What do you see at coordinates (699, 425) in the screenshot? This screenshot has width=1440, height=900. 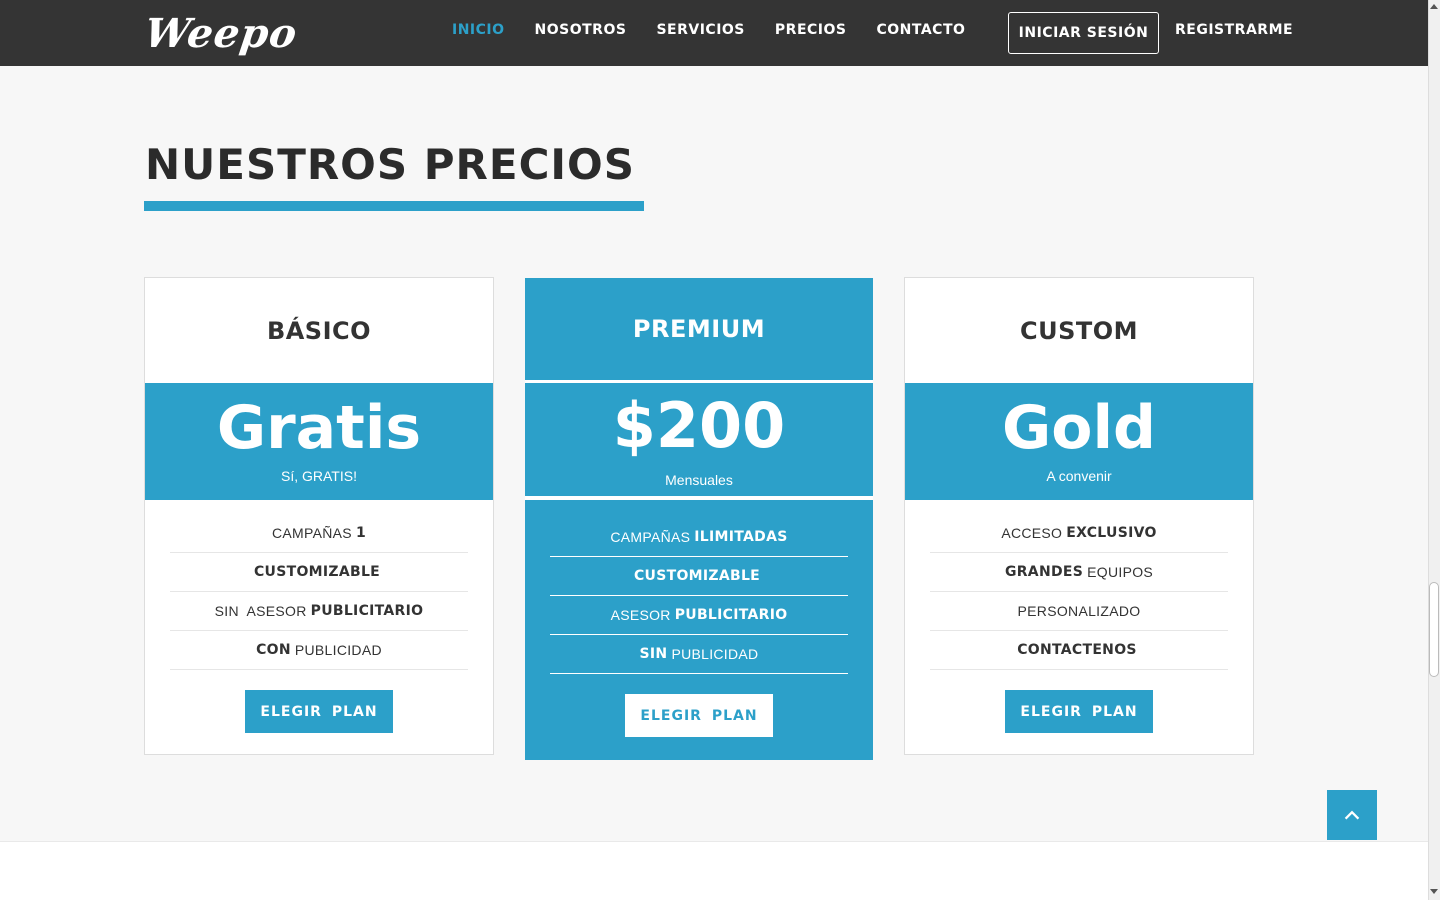 I see `plan-price: $200` at bounding box center [699, 425].